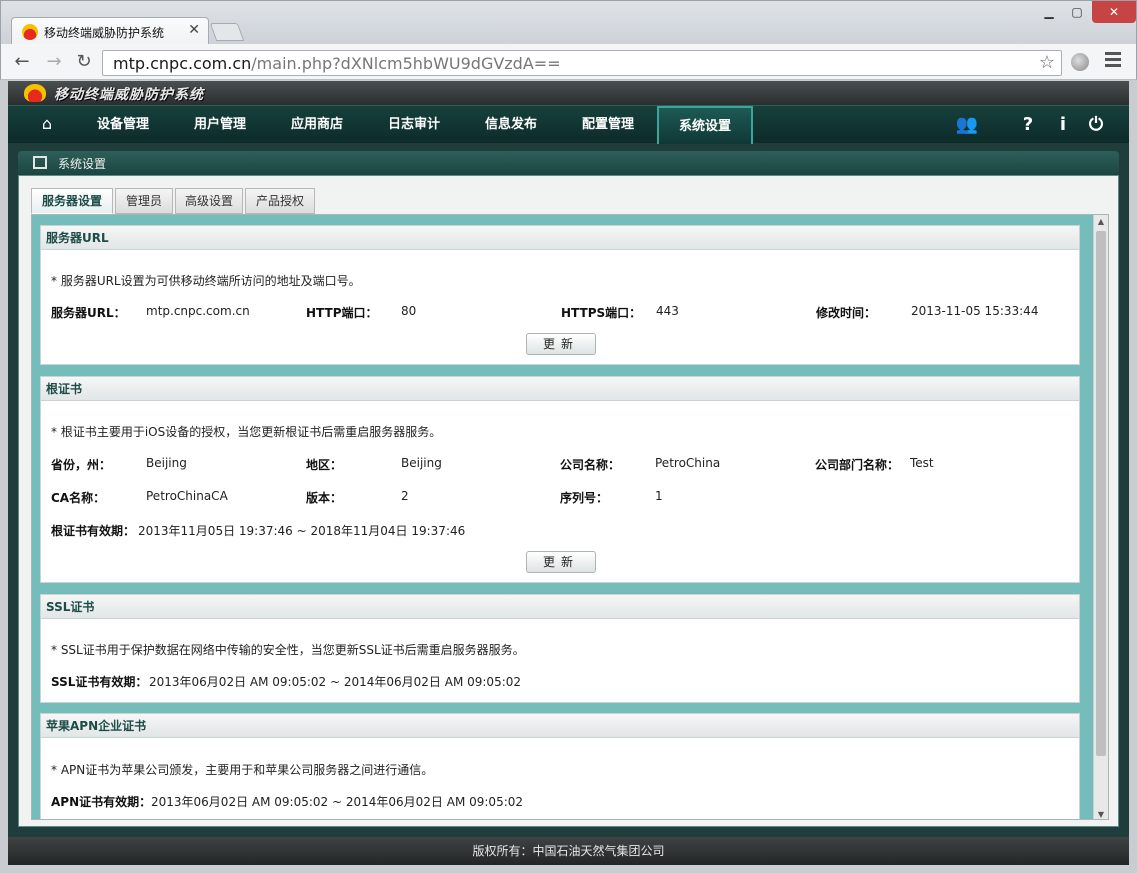 The height and width of the screenshot is (873, 1137). Describe the element at coordinates (421, 463) in the screenshot. I see `region-value: Beijing` at that location.